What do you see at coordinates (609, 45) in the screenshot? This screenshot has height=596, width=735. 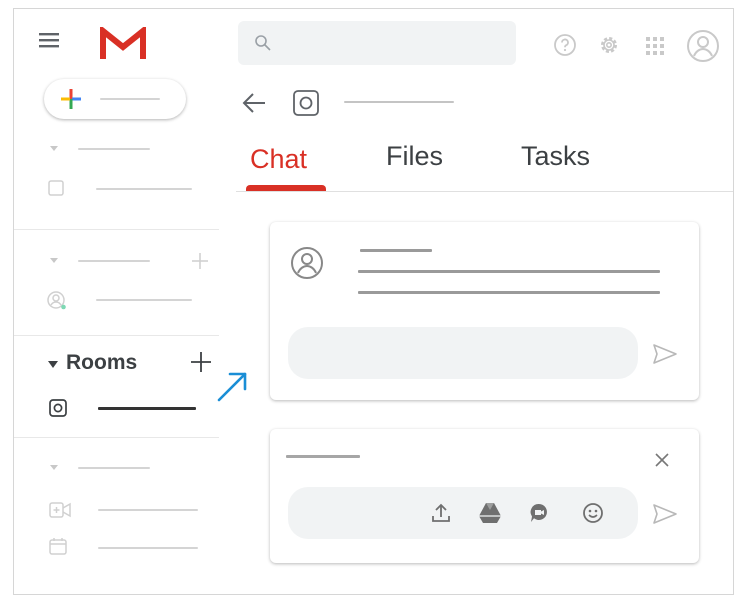 I see `settings-gear-icon` at bounding box center [609, 45].